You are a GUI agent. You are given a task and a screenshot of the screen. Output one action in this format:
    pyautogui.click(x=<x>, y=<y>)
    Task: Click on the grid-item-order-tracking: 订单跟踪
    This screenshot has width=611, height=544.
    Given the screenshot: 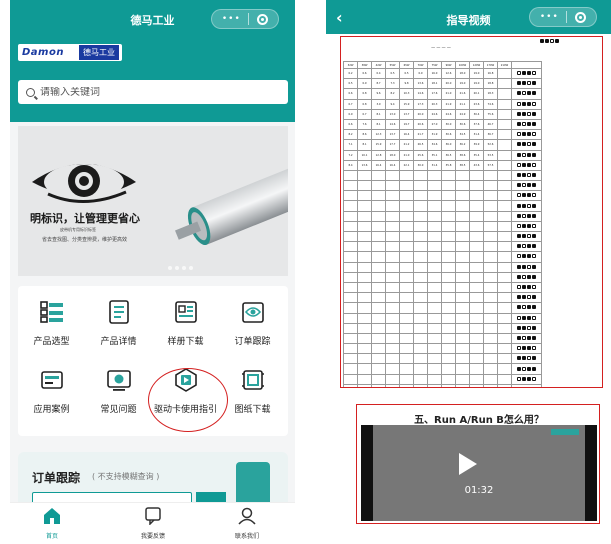 What is the action you would take?
    pyautogui.click(x=252, y=323)
    